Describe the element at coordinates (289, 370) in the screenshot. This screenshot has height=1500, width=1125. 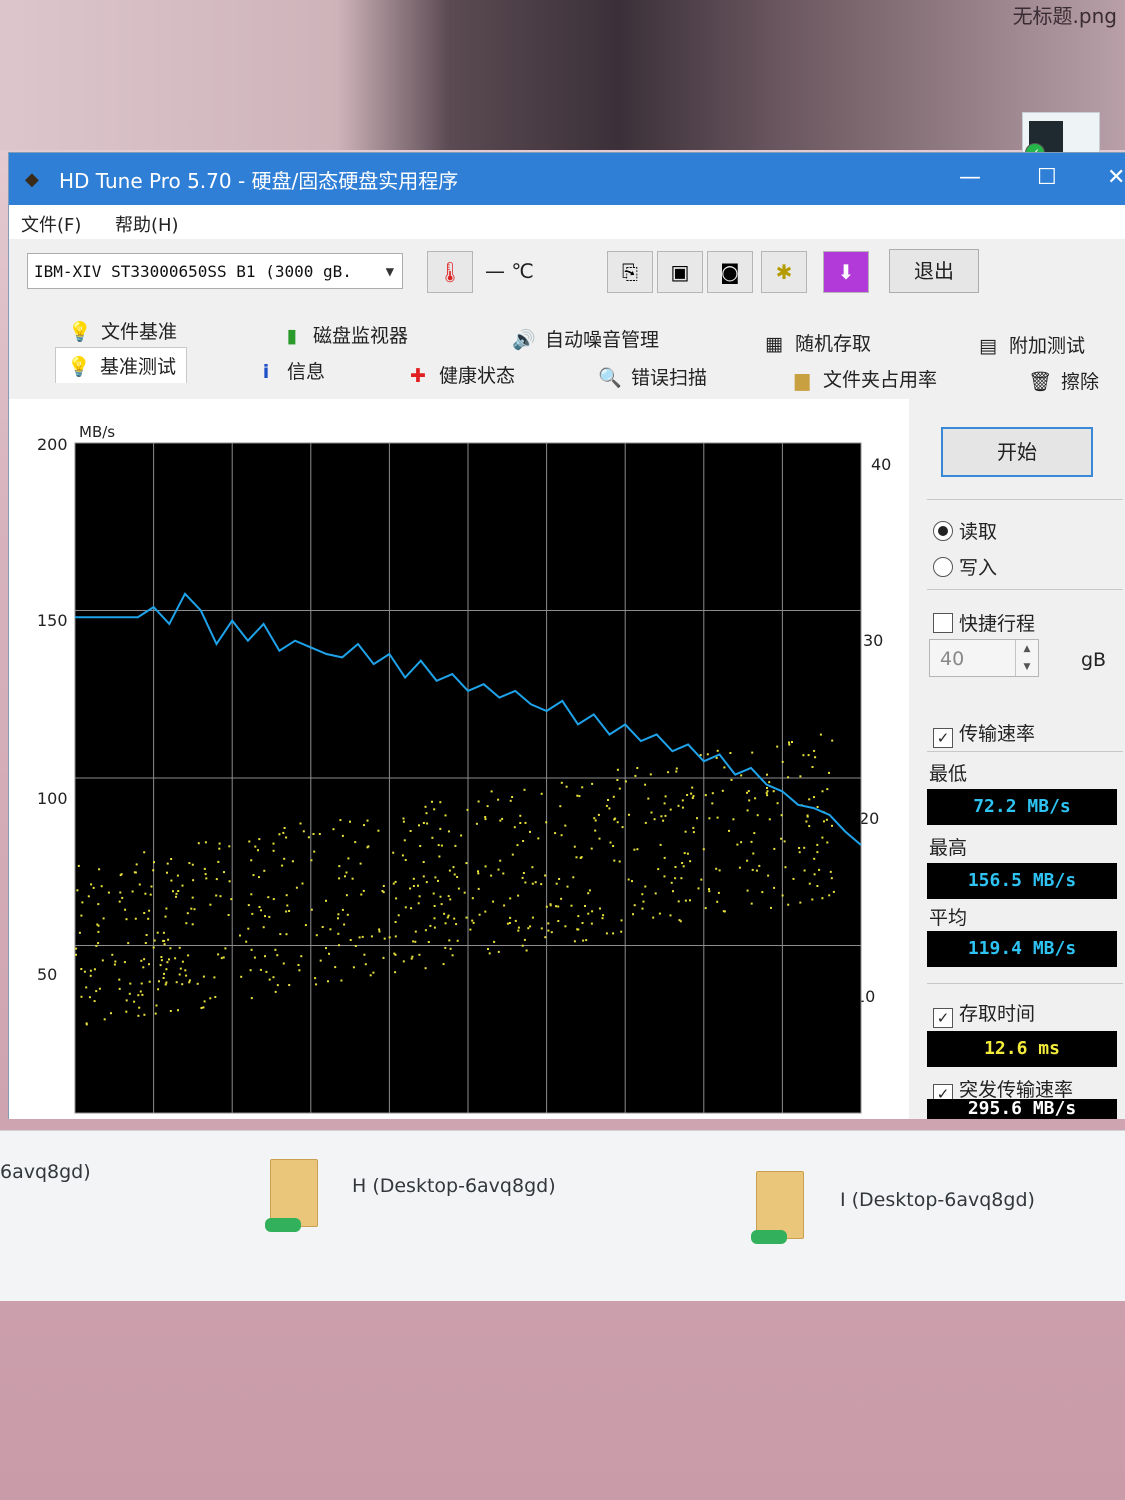
I see `tab-info: i 信息` at that location.